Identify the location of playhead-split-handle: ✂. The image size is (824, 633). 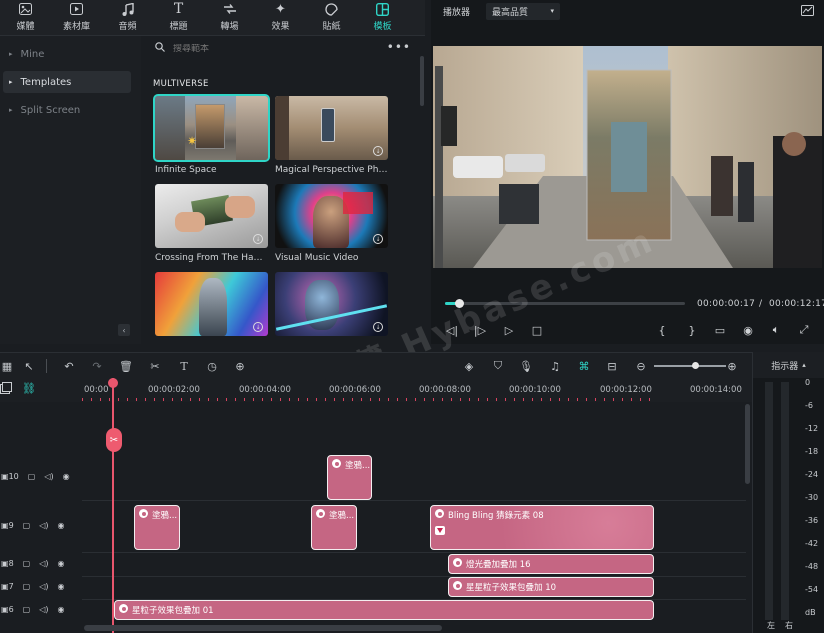
(114, 440).